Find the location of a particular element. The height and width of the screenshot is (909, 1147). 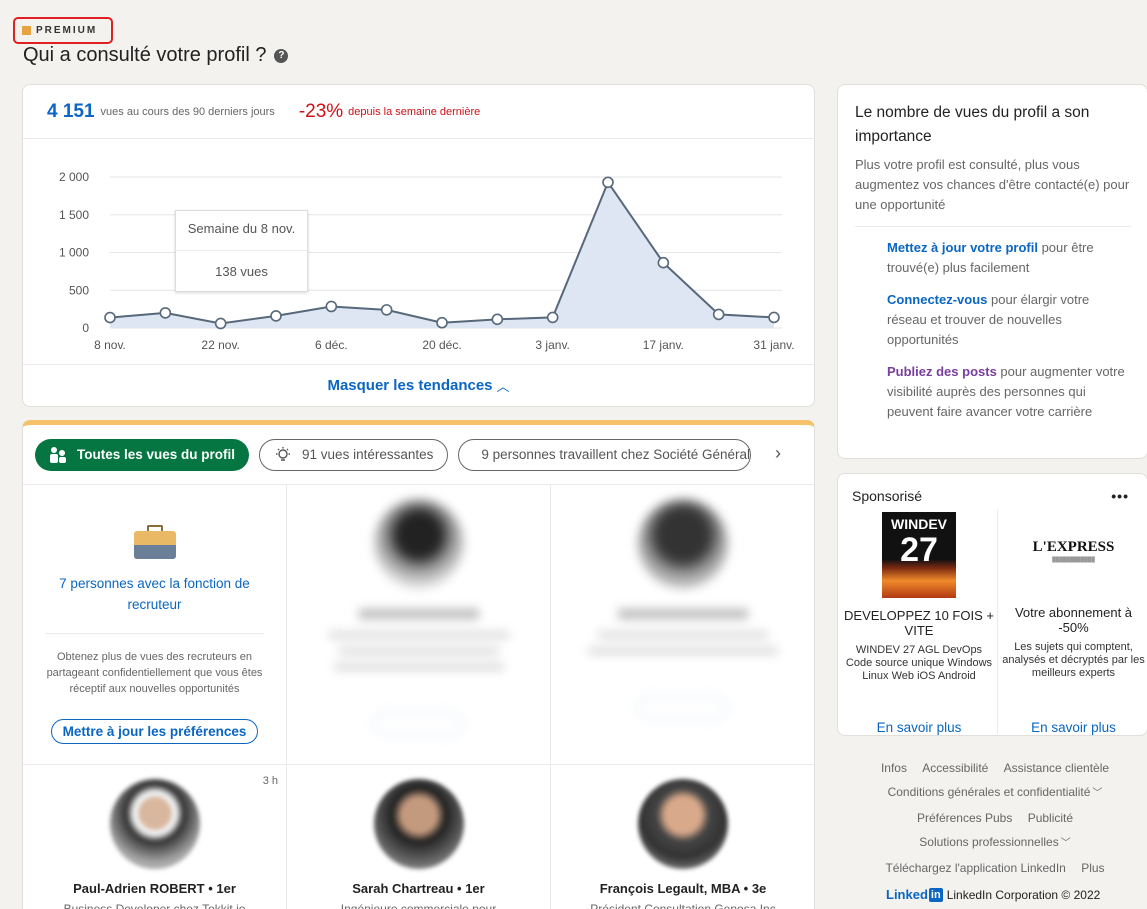

update-preferences-button: Mettre à jour les préférences is located at coordinates (154, 731).